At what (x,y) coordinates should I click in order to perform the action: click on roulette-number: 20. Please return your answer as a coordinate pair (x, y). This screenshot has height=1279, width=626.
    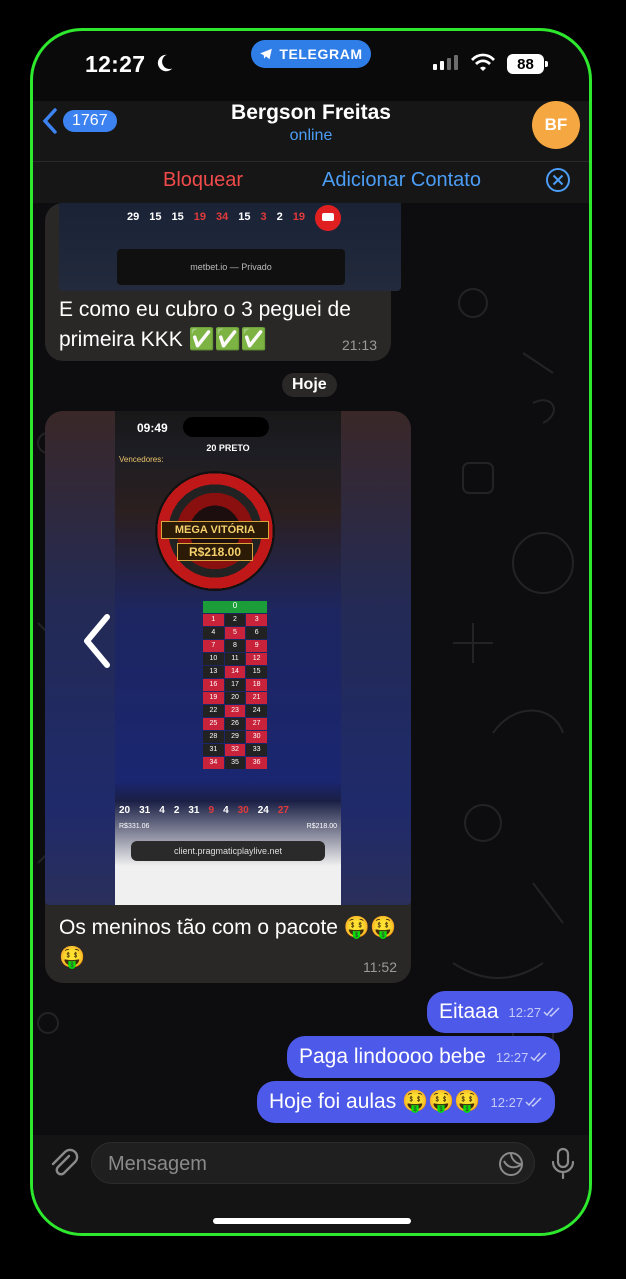
    Looking at the image, I should click on (125, 810).